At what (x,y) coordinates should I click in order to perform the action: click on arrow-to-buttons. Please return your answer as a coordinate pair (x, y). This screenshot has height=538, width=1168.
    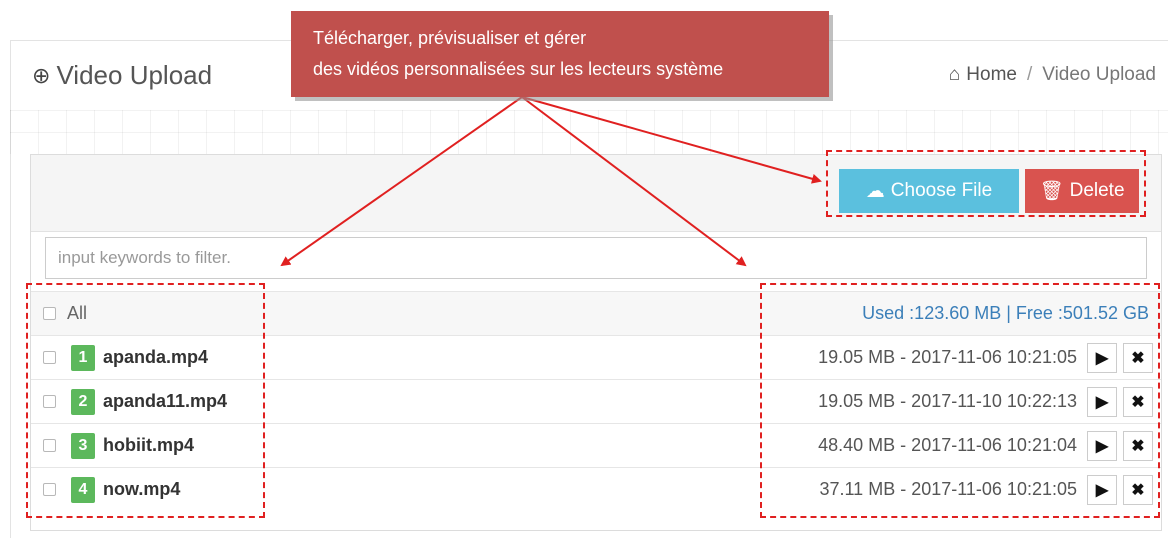
    Looking at the image, I should click on (671, 140).